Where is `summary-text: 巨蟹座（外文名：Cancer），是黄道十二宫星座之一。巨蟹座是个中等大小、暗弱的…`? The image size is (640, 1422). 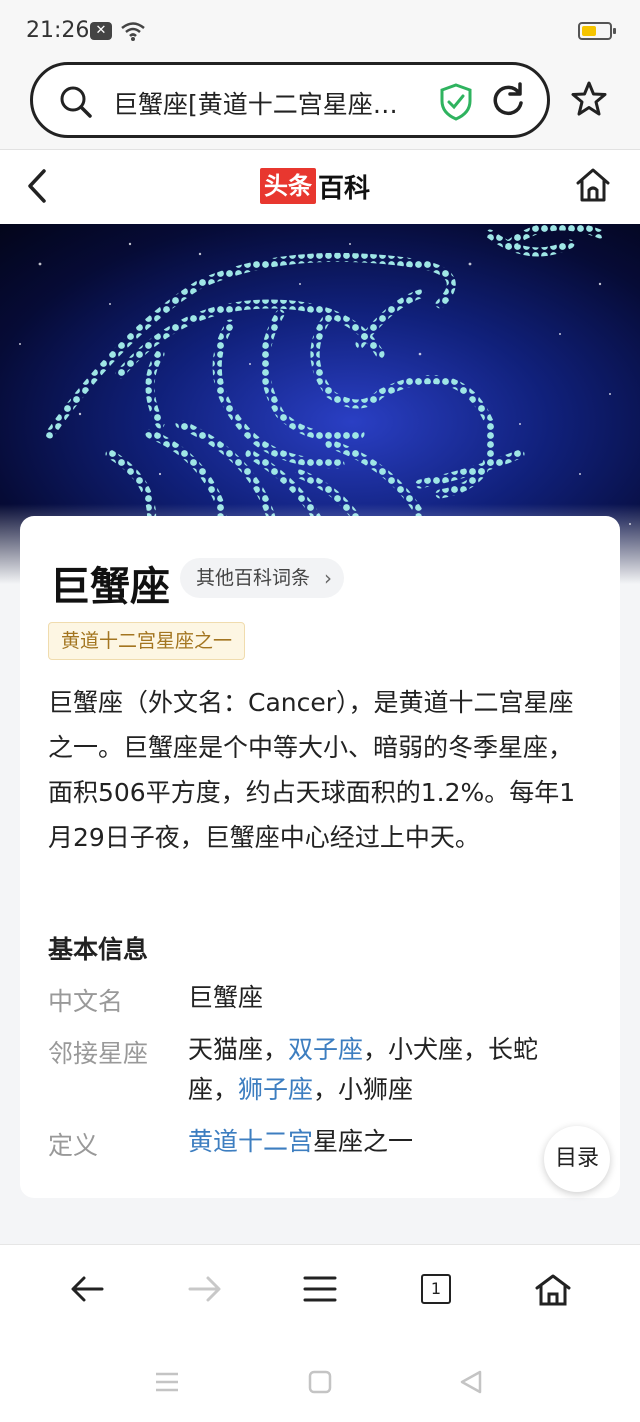 summary-text: 巨蟹座（外文名：Cancer），是黄道十二宫星座之一。巨蟹座是个中等大小、暗弱的… is located at coordinates (312, 770).